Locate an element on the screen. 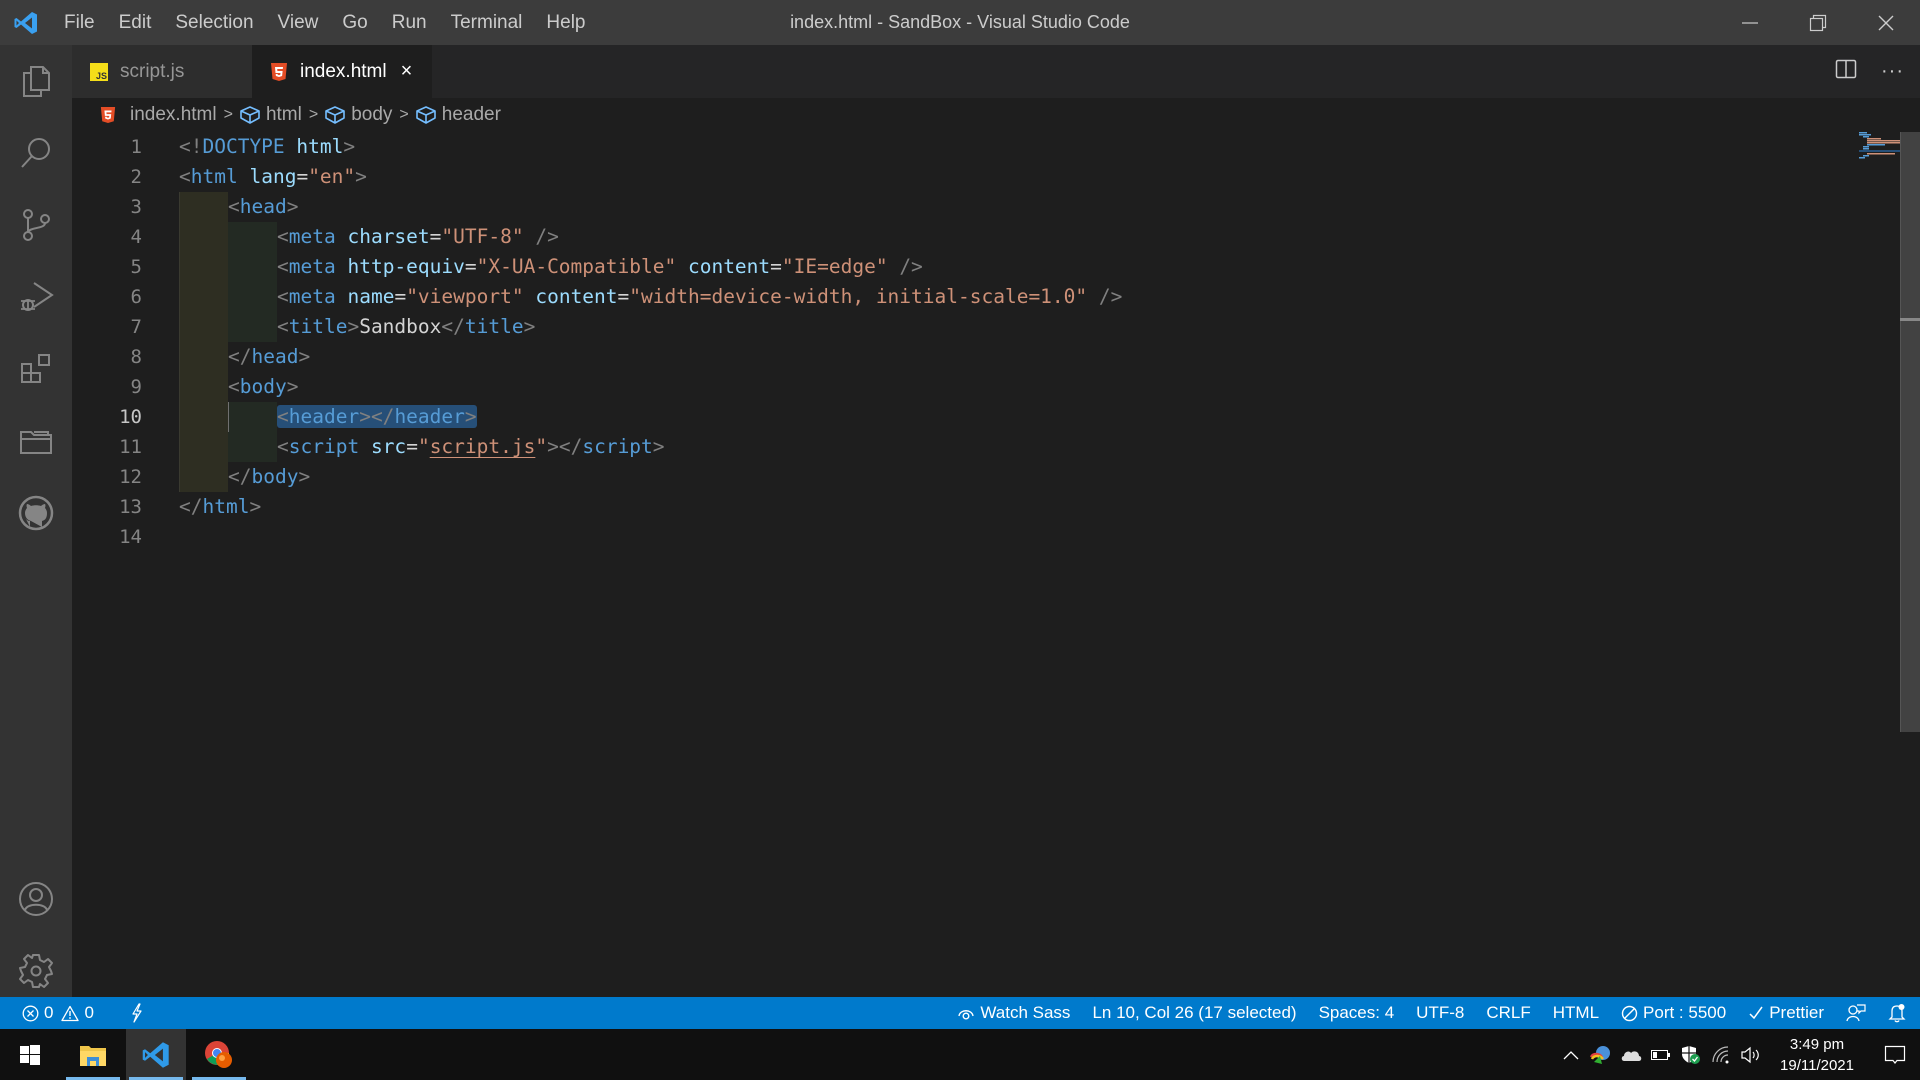  menu-run: Run is located at coordinates (409, 22).